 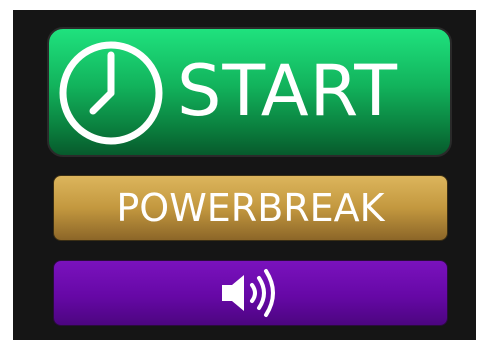 What do you see at coordinates (287, 91) in the screenshot?
I see `start-label: START` at bounding box center [287, 91].